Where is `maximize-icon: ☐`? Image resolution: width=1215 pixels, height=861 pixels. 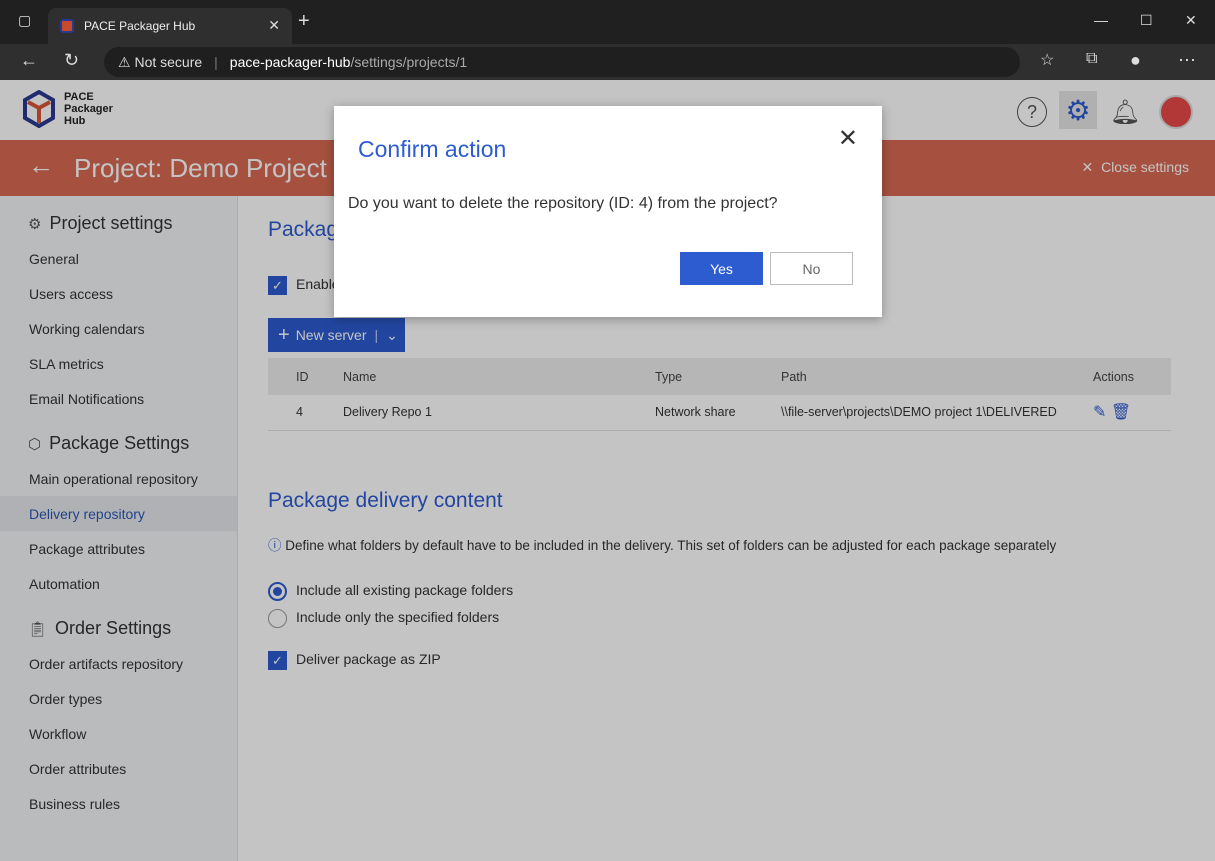
maximize-icon: ☐ is located at coordinates (1146, 20).